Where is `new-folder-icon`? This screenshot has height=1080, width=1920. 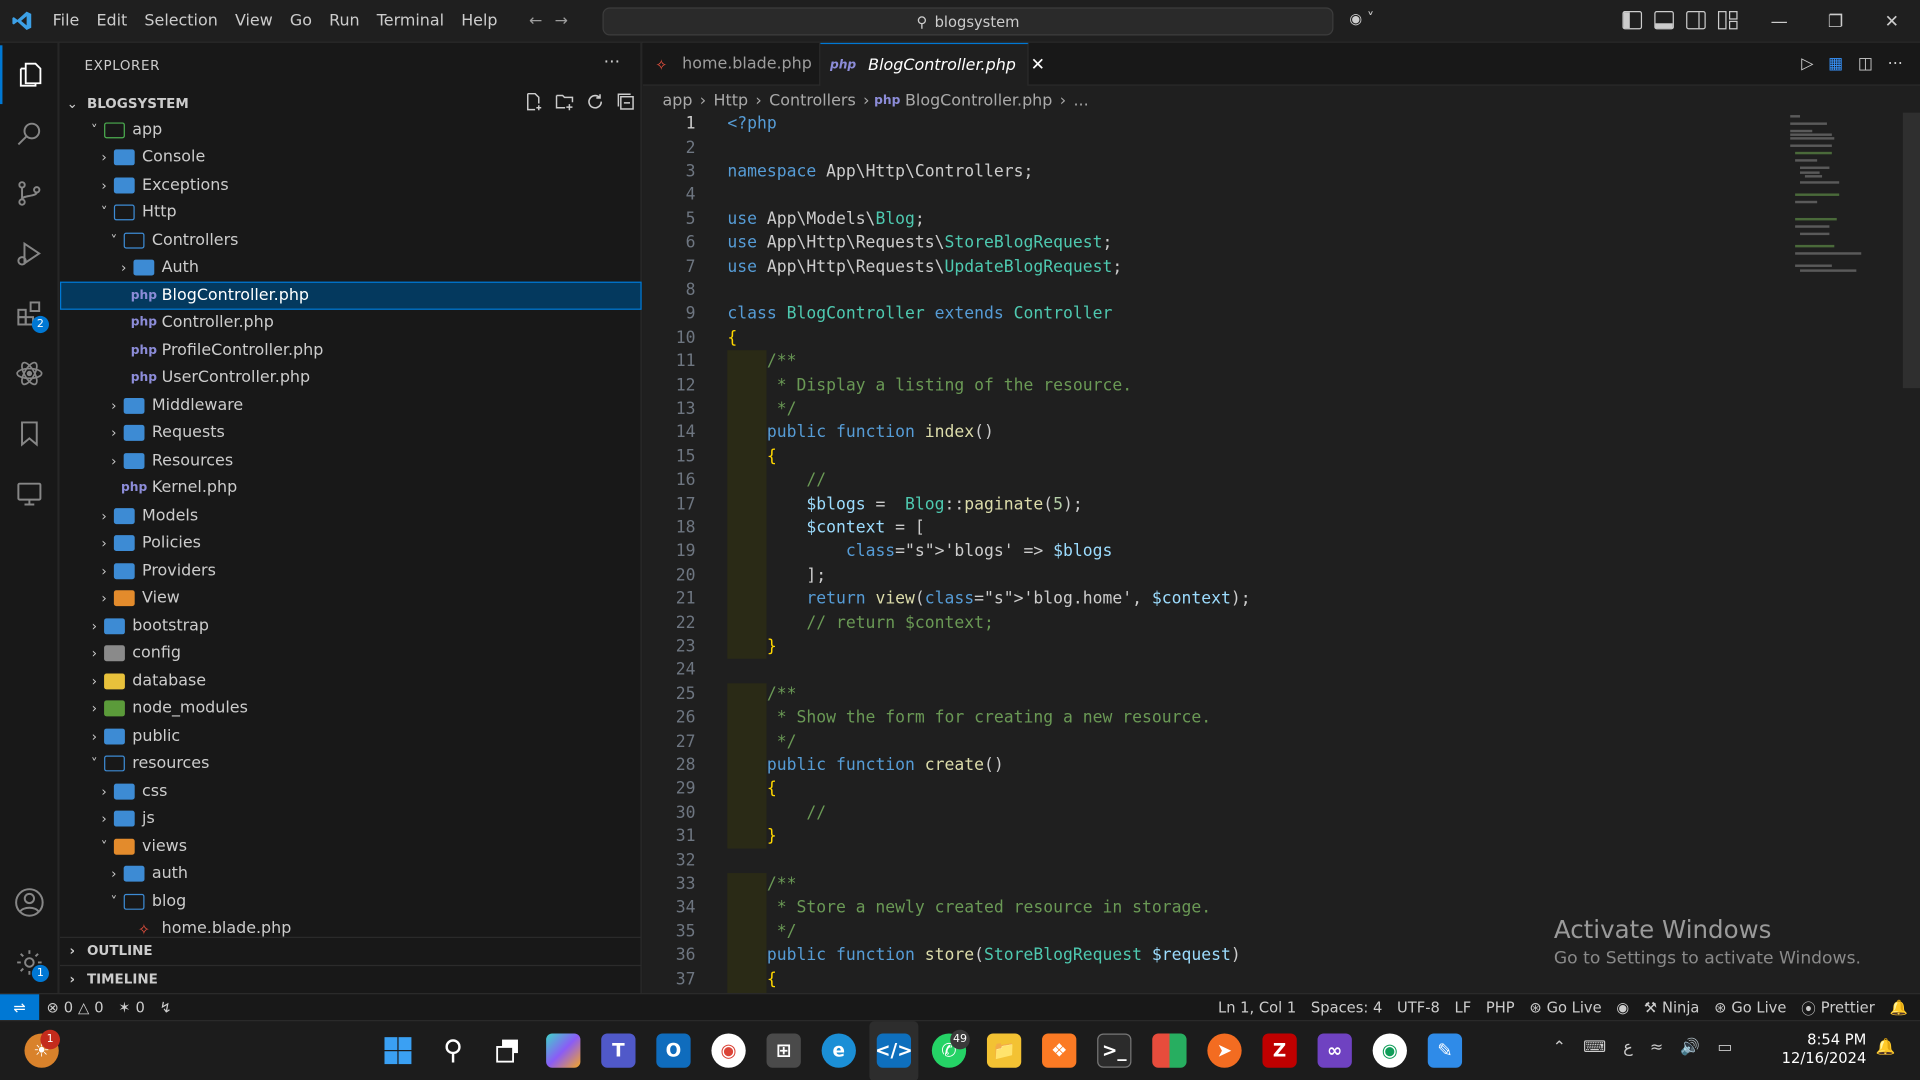
new-folder-icon is located at coordinates (565, 102).